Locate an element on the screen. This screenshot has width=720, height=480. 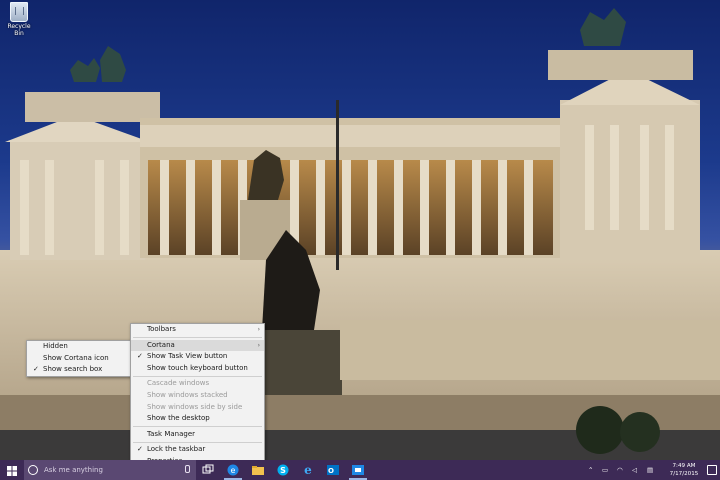
wifi-icon: ◠ is located at coordinates (620, 470).